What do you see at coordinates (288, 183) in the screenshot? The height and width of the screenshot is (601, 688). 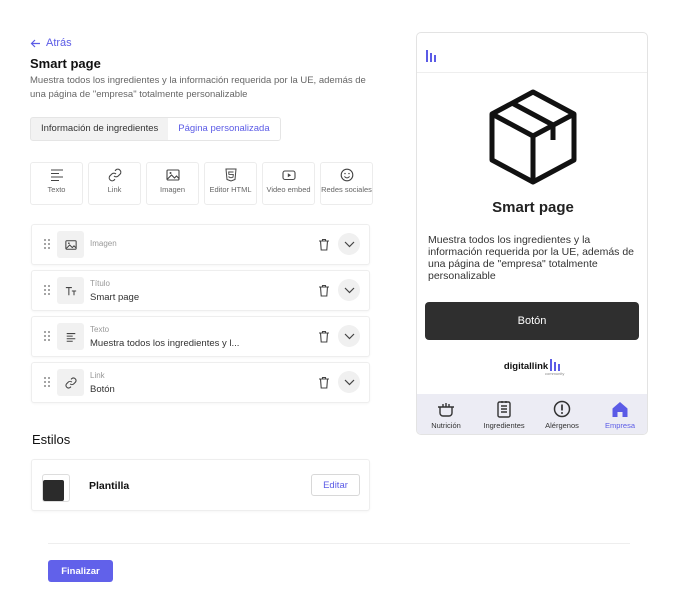 I see `add-video-button: Video embed` at bounding box center [288, 183].